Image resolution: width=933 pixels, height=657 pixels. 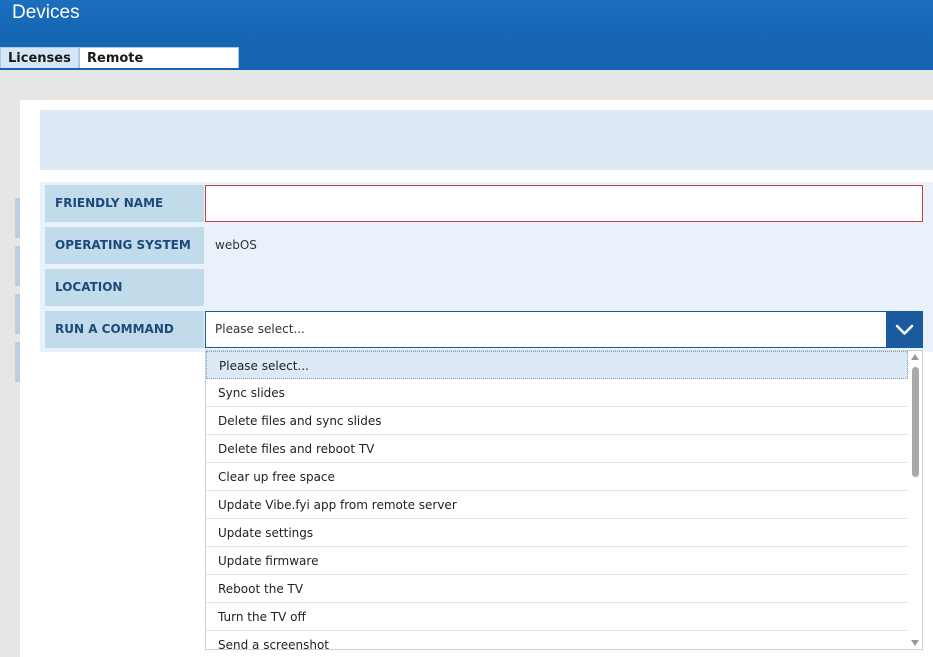 I want to click on dropdown-toggle-button, so click(x=904, y=329).